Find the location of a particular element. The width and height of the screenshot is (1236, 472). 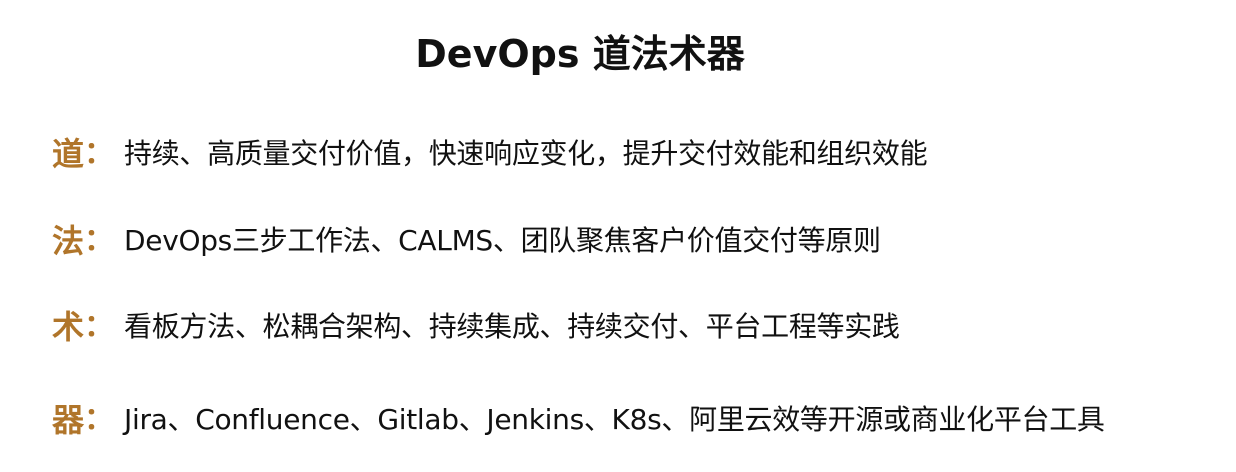

row-fa: 法 ： DevOps三步工作法、CALMS、团队聚焦客户价值交付等原则 is located at coordinates (466, 241).